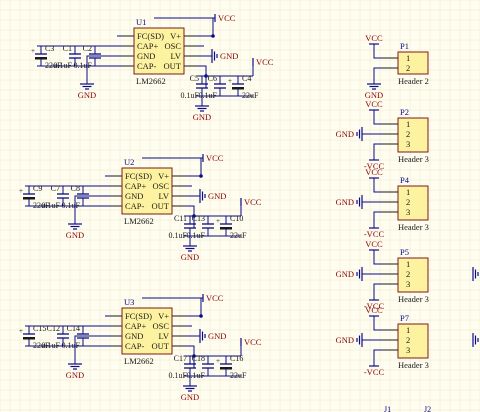 The width and height of the screenshot is (480, 412). What do you see at coordinates (427, 408) in the screenshot?
I see `bottom-label: J2` at bounding box center [427, 408].